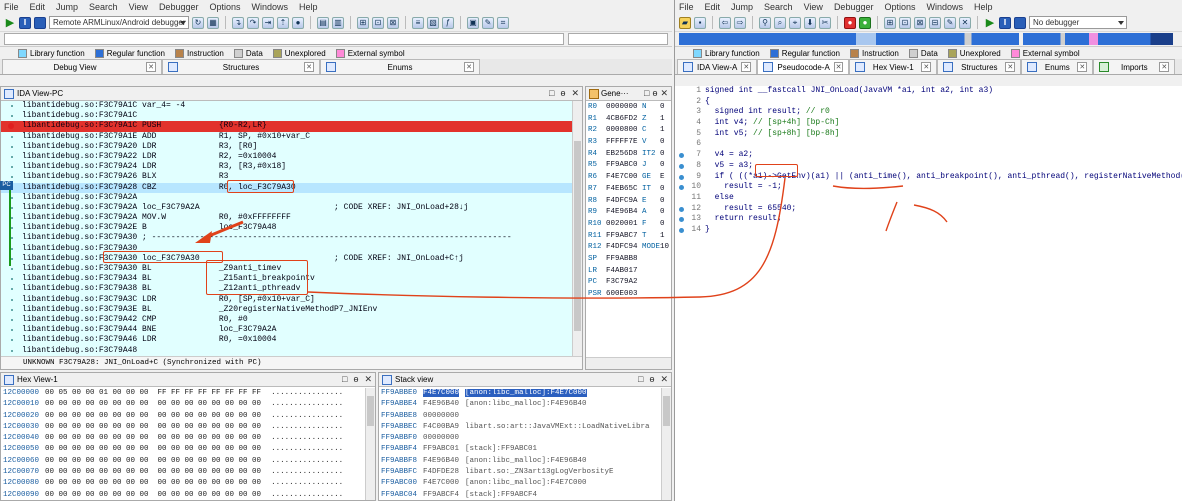 The image size is (1182, 501). What do you see at coordinates (40, 22) in the screenshot?
I see `stop-icon` at bounding box center [40, 22].